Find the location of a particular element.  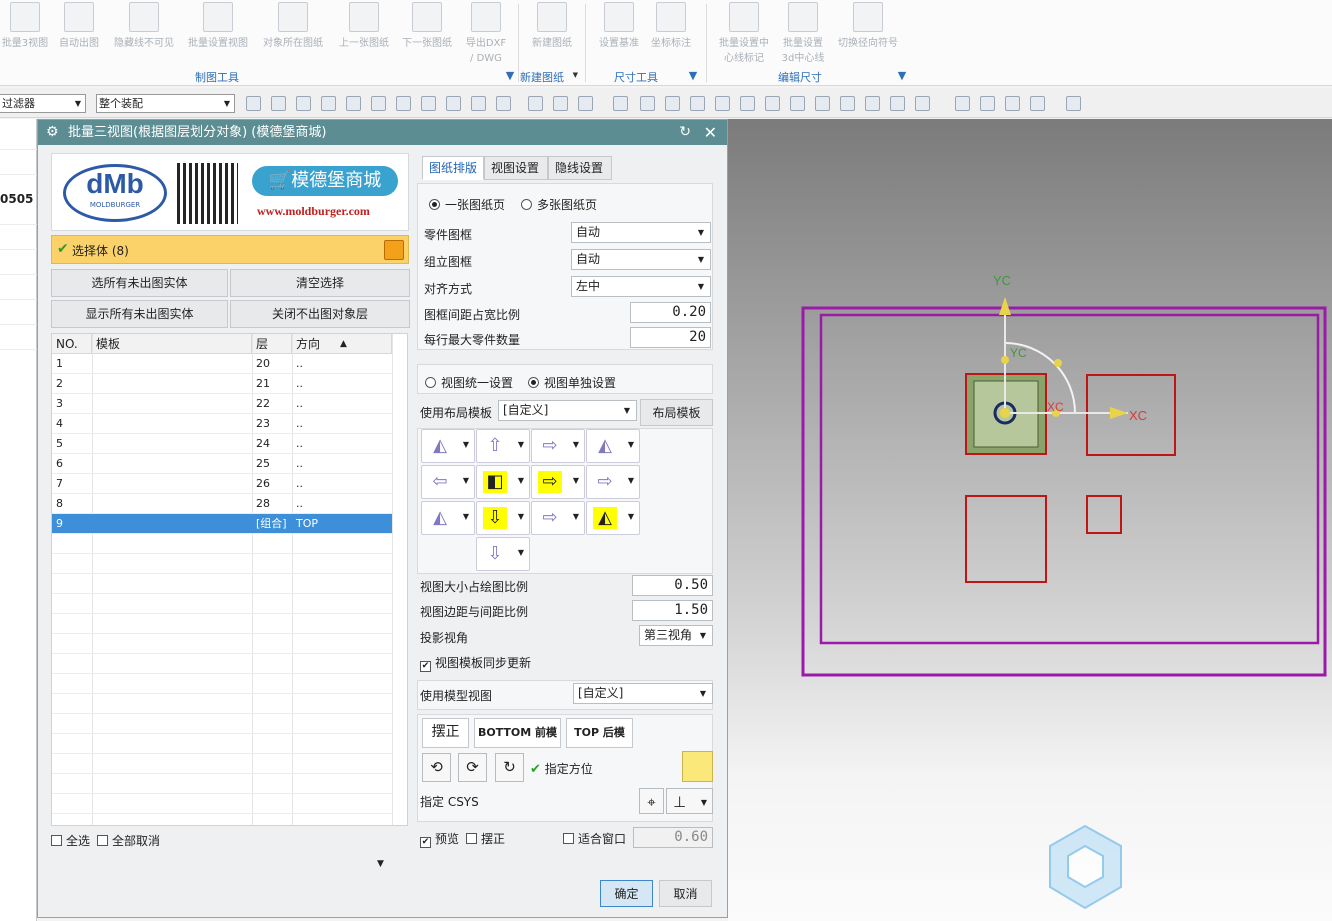

assembly-select: 整个装配 ▼ is located at coordinates (165, 103).